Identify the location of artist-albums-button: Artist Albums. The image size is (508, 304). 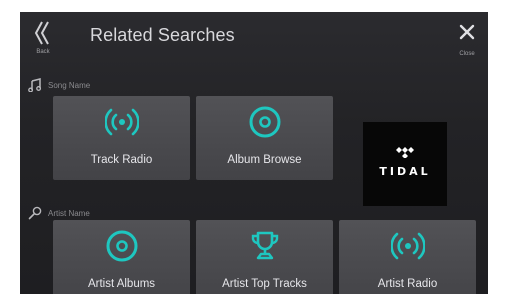
(121, 257).